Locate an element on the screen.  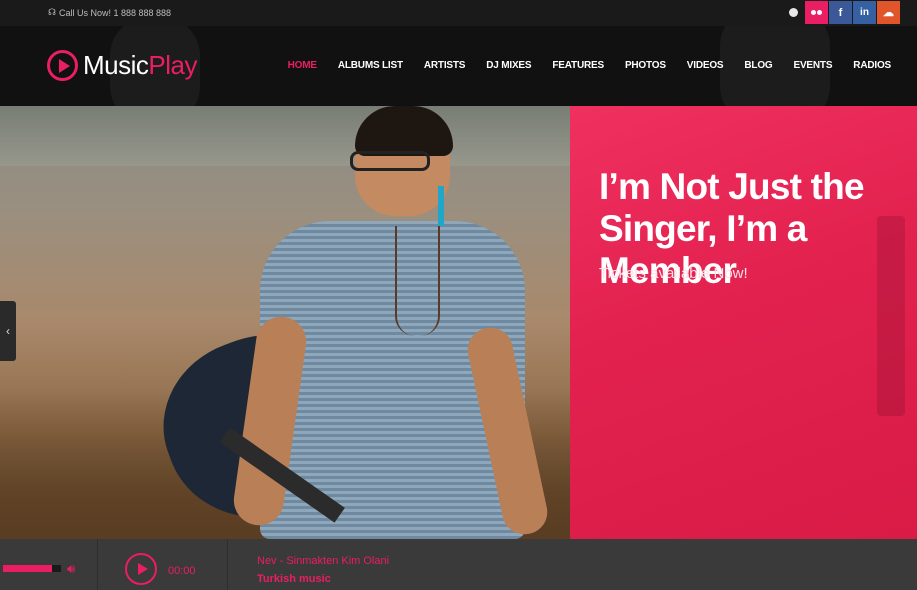
nav-dj-mixes: DJ MIXES is located at coordinates (508, 65).